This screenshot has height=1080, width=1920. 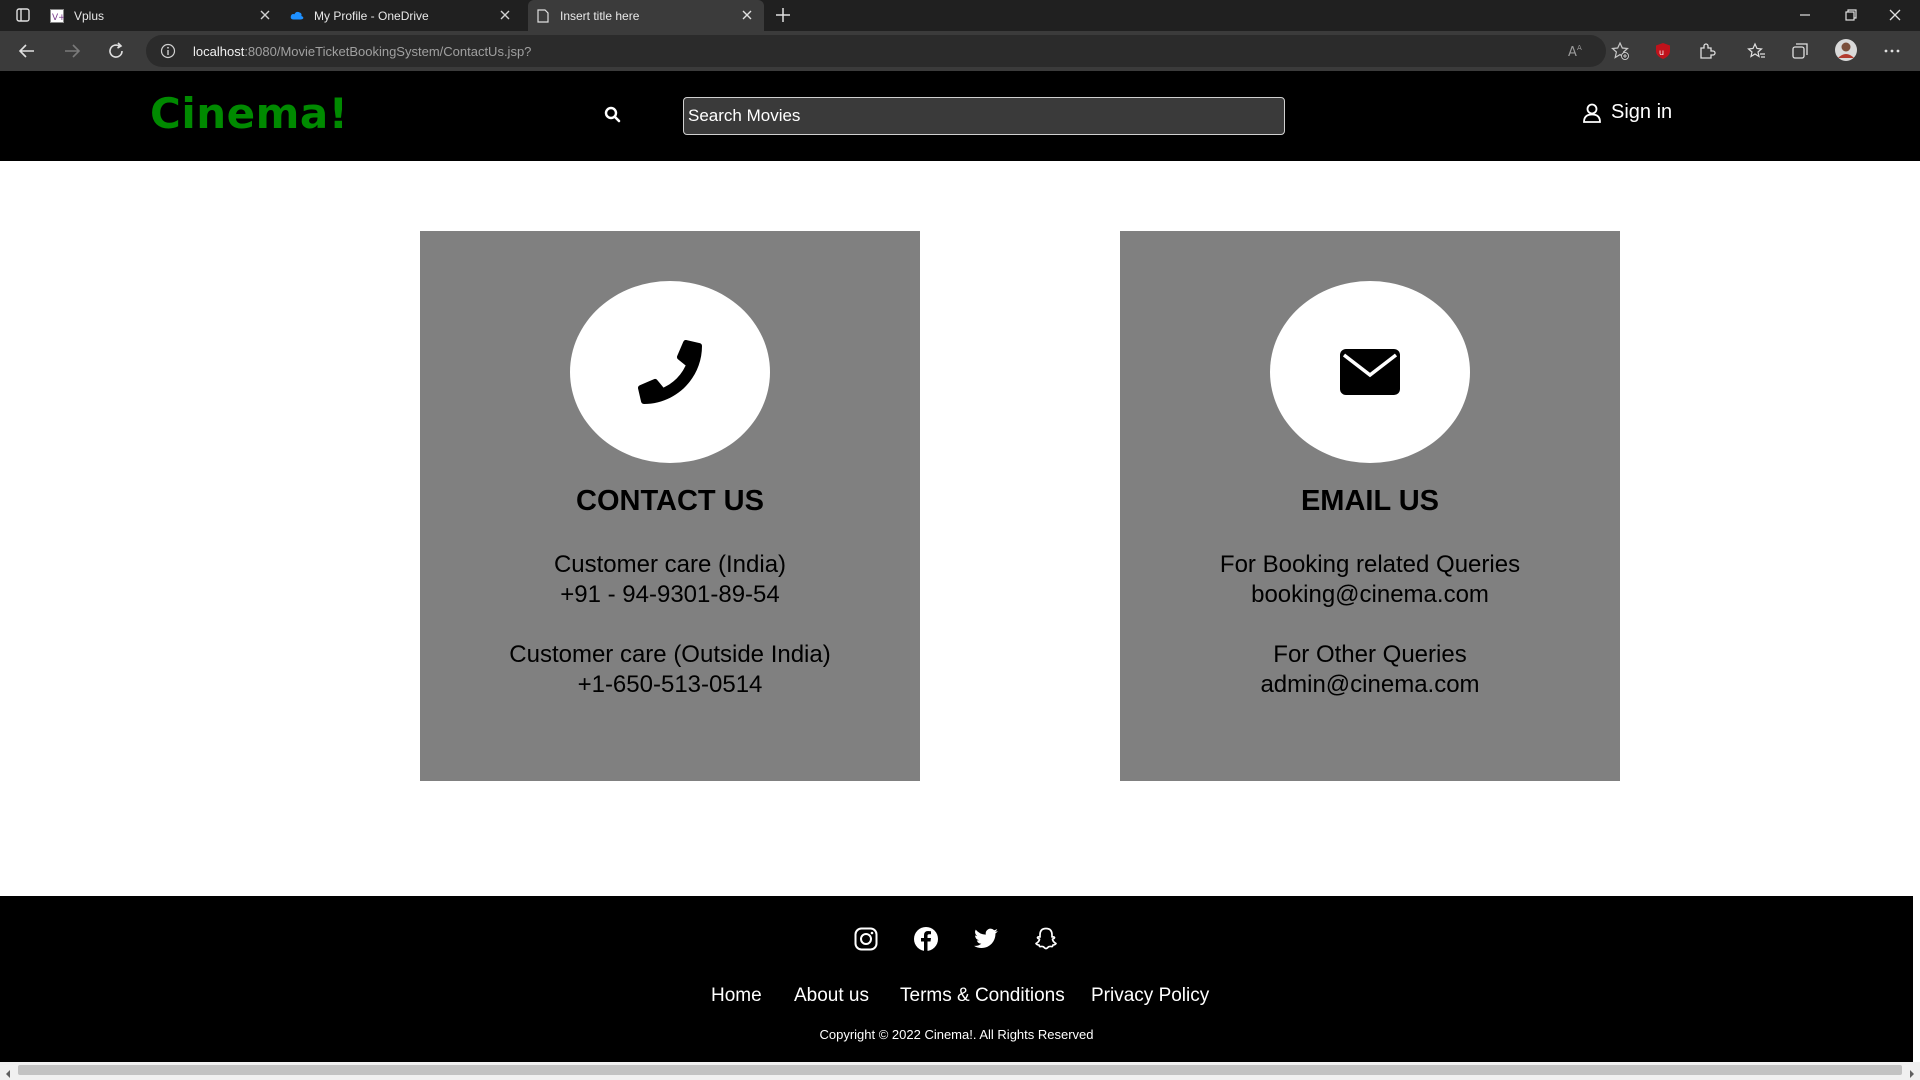 I want to click on browser-tab-vplus: V+ Vplus, so click(x=166, y=15).